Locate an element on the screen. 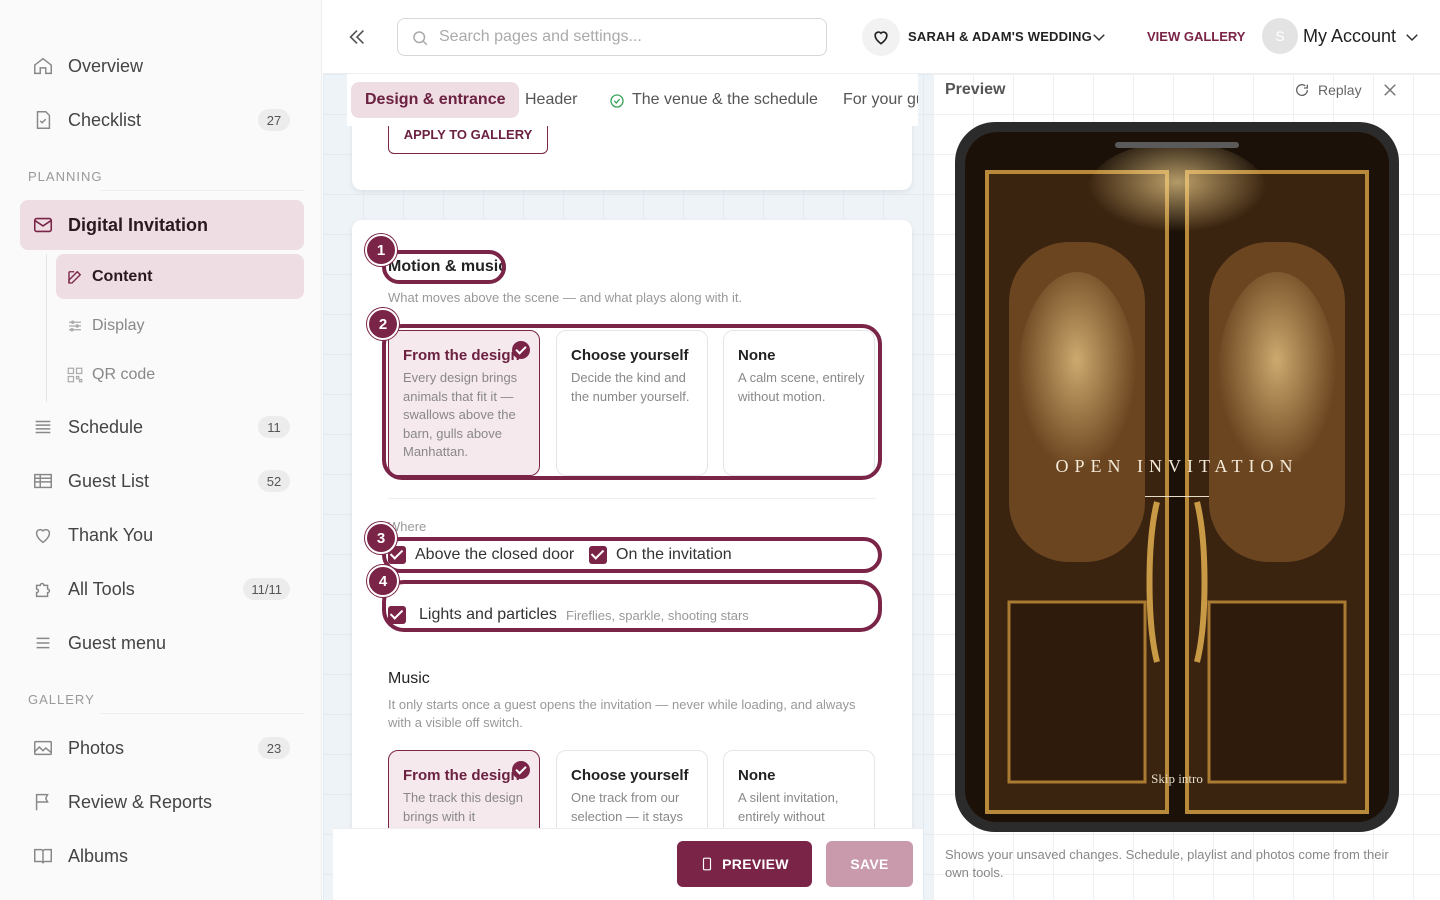 The height and width of the screenshot is (900, 1440). flag-icon is located at coordinates (42, 802).